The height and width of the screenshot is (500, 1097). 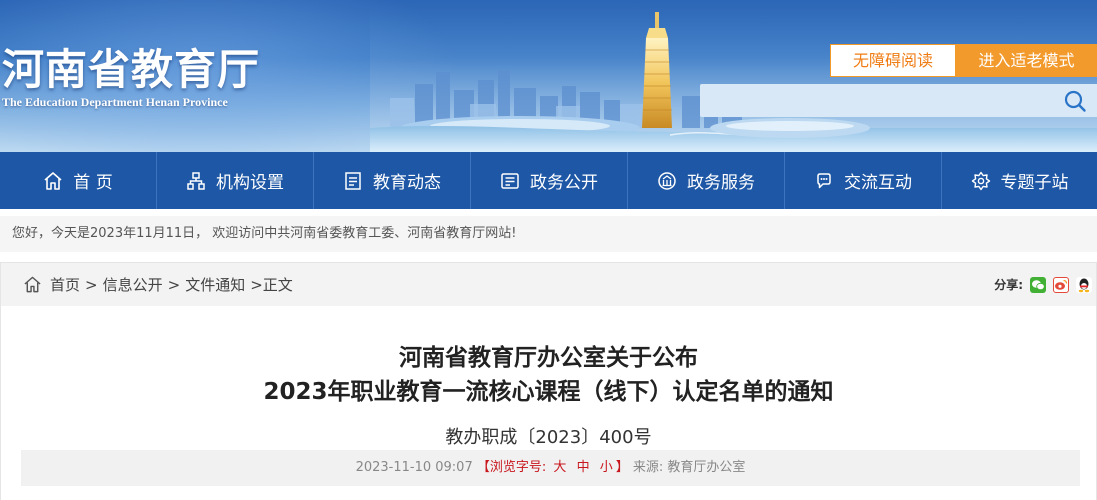 I want to click on document-number: 教办职成〔2023〕400号, so click(x=548, y=437).